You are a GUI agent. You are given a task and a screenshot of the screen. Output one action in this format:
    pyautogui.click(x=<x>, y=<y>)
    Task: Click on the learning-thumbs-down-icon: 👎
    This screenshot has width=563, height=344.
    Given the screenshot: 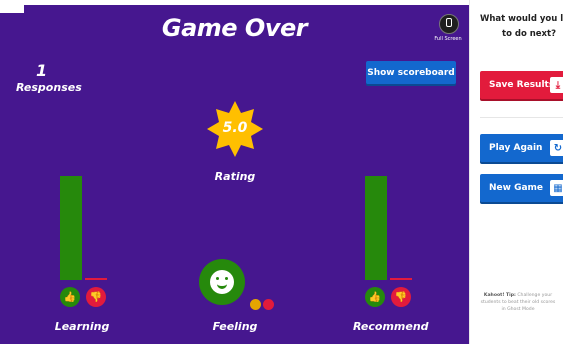 What is the action you would take?
    pyautogui.click(x=96, y=297)
    